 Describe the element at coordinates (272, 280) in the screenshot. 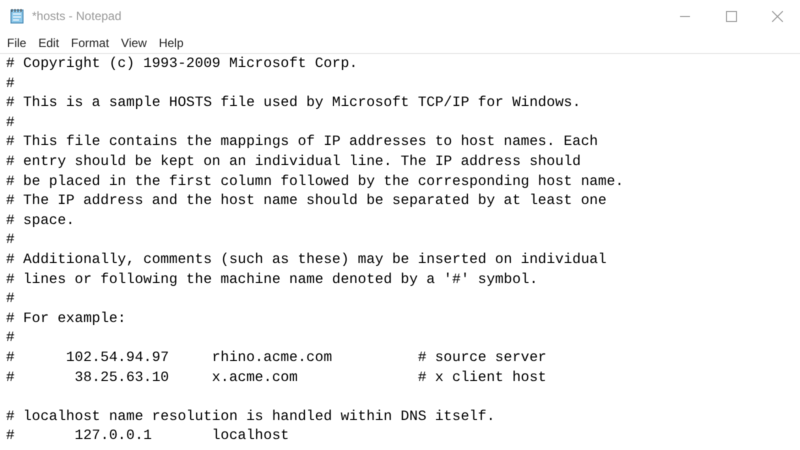

I see `text-line: # lines or following the machine name denoted by a '#' symbol.` at that location.